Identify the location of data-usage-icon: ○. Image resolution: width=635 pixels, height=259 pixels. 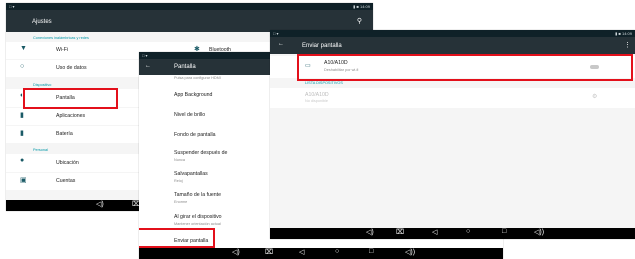
(22, 66).